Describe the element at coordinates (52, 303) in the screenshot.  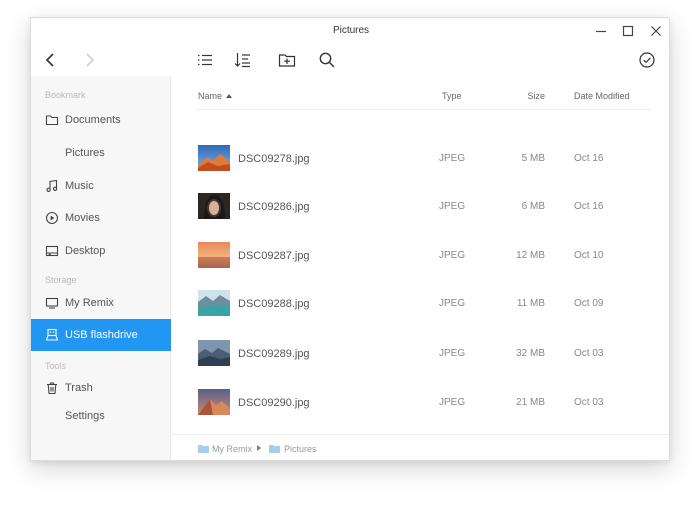
I see `monitor-icon` at that location.